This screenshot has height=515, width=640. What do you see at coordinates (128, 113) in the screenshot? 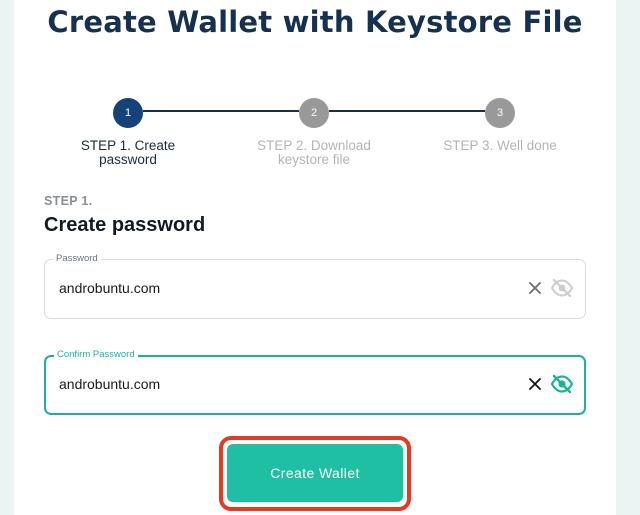
I see `step-1-indicator: 1` at bounding box center [128, 113].